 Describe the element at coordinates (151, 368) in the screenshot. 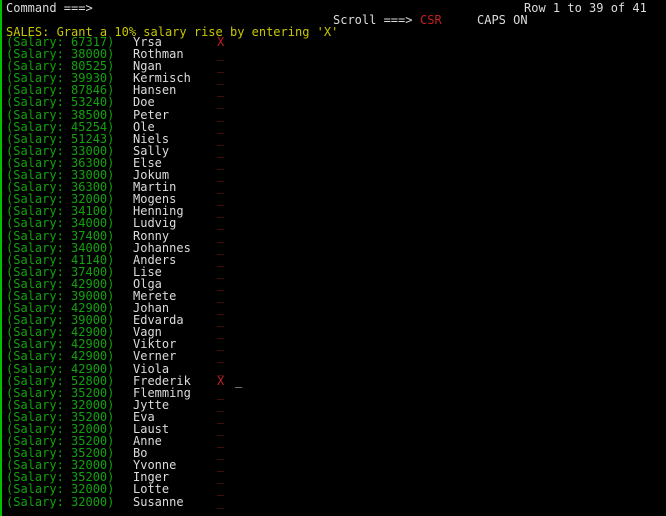

I see `employee-name: Viola` at that location.